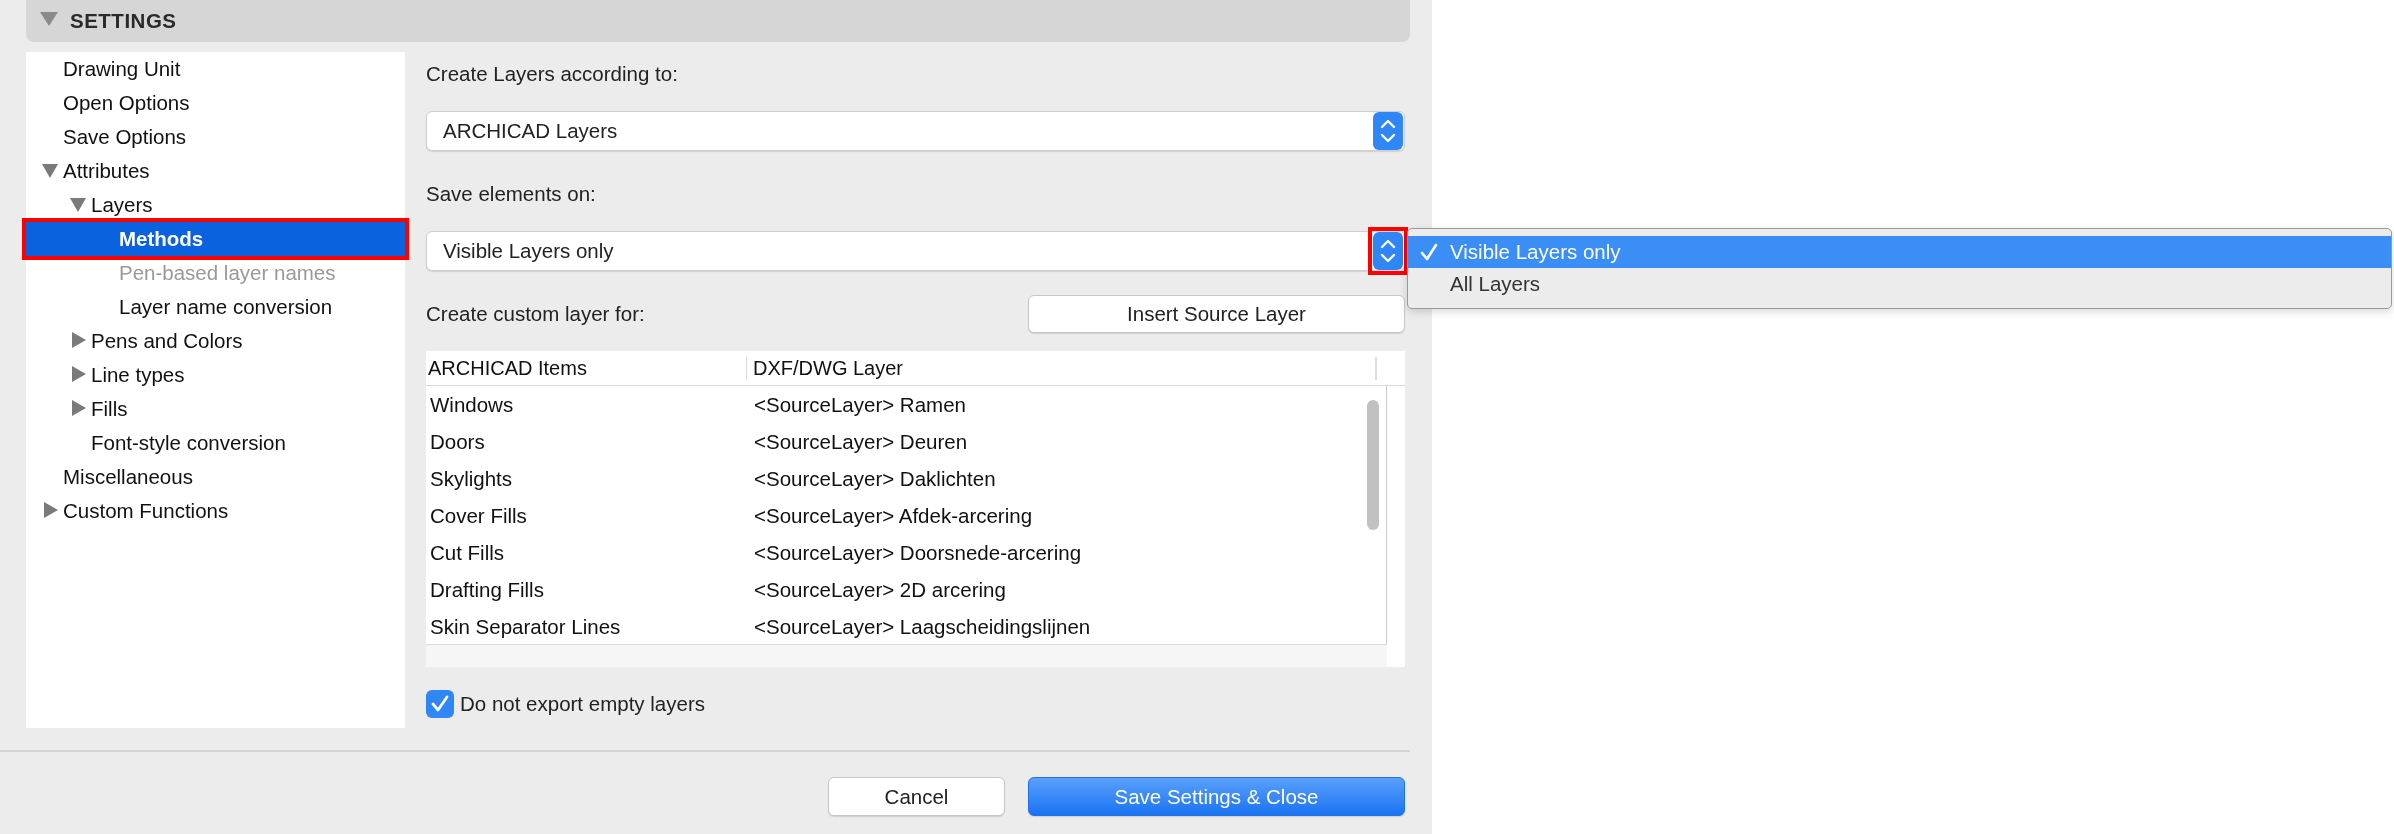 The image size is (2394, 834). What do you see at coordinates (215, 103) in the screenshot?
I see `sidebar-item: Open Options` at bounding box center [215, 103].